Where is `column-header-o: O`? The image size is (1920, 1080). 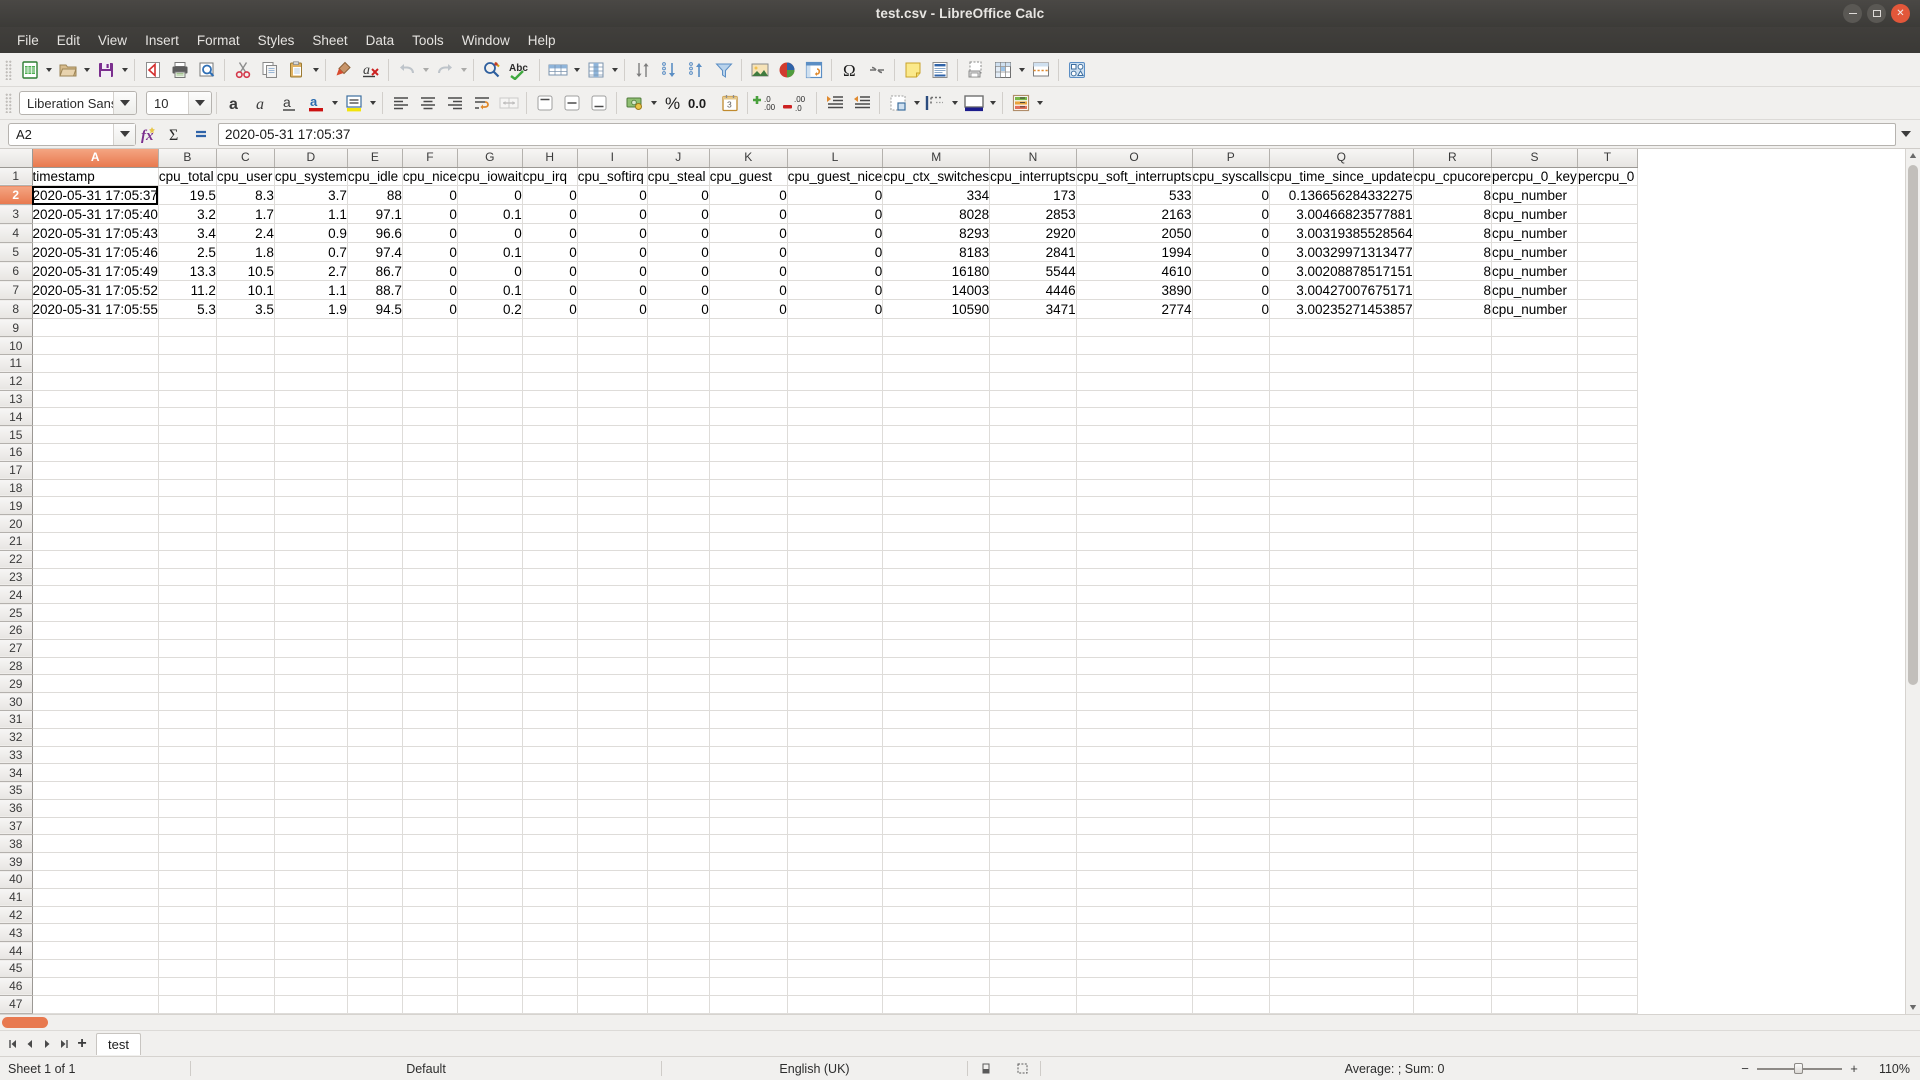 column-header-o: O is located at coordinates (1134, 158).